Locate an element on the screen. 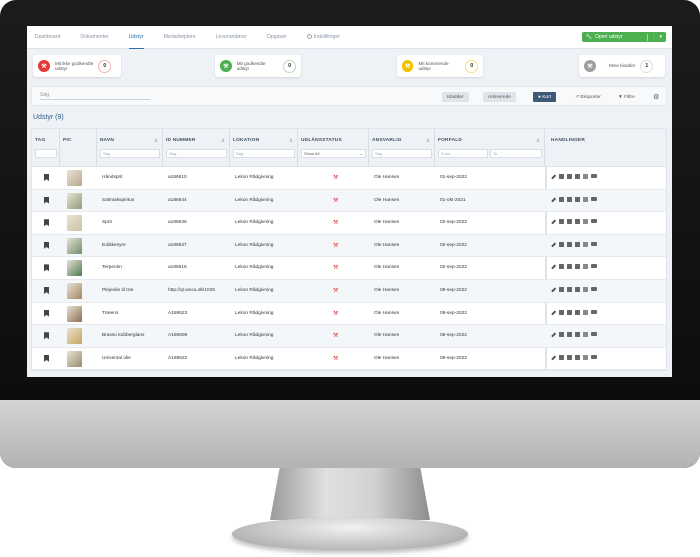  col-udlaan: UDLÅNSSTATUS is located at coordinates (333, 148).